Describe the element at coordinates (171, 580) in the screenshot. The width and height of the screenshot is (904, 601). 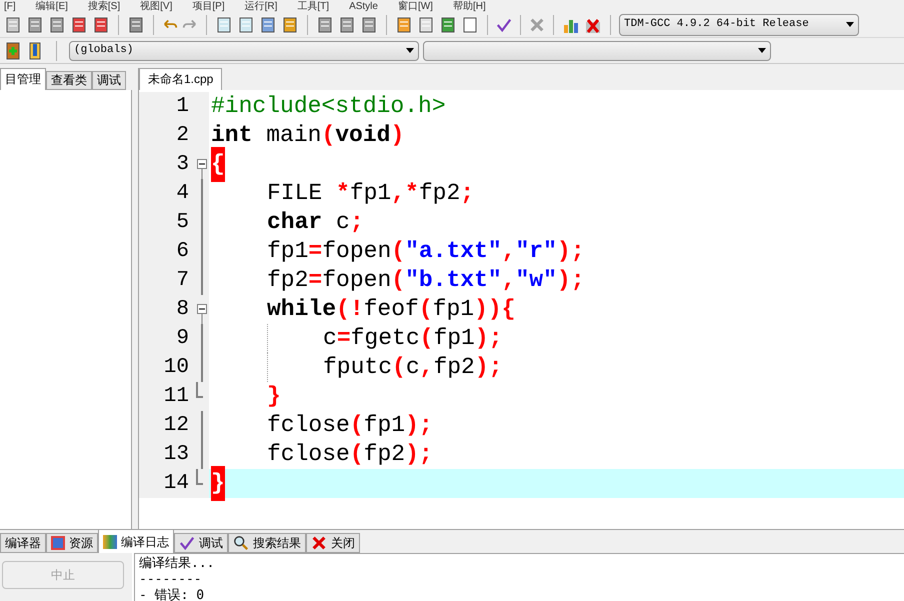
I see `log-line: --------` at that location.